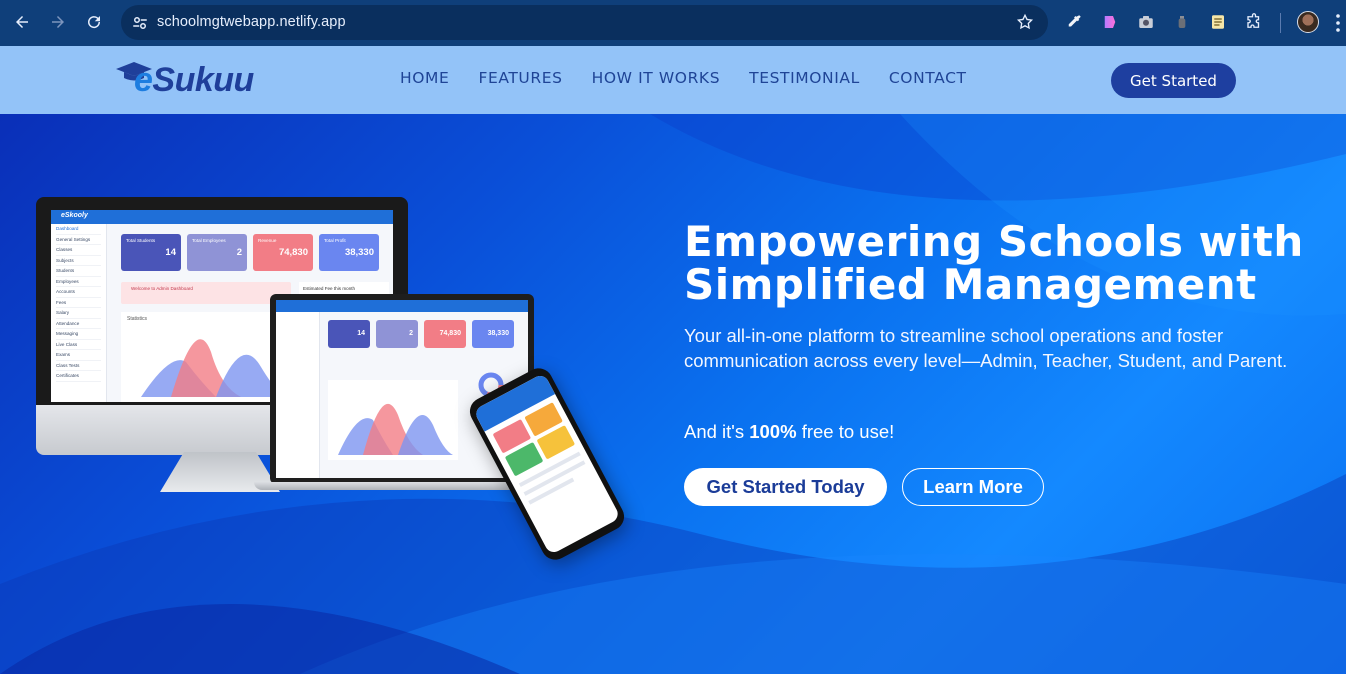  What do you see at coordinates (1308, 22) in the screenshot?
I see `profile-avatar` at bounding box center [1308, 22].